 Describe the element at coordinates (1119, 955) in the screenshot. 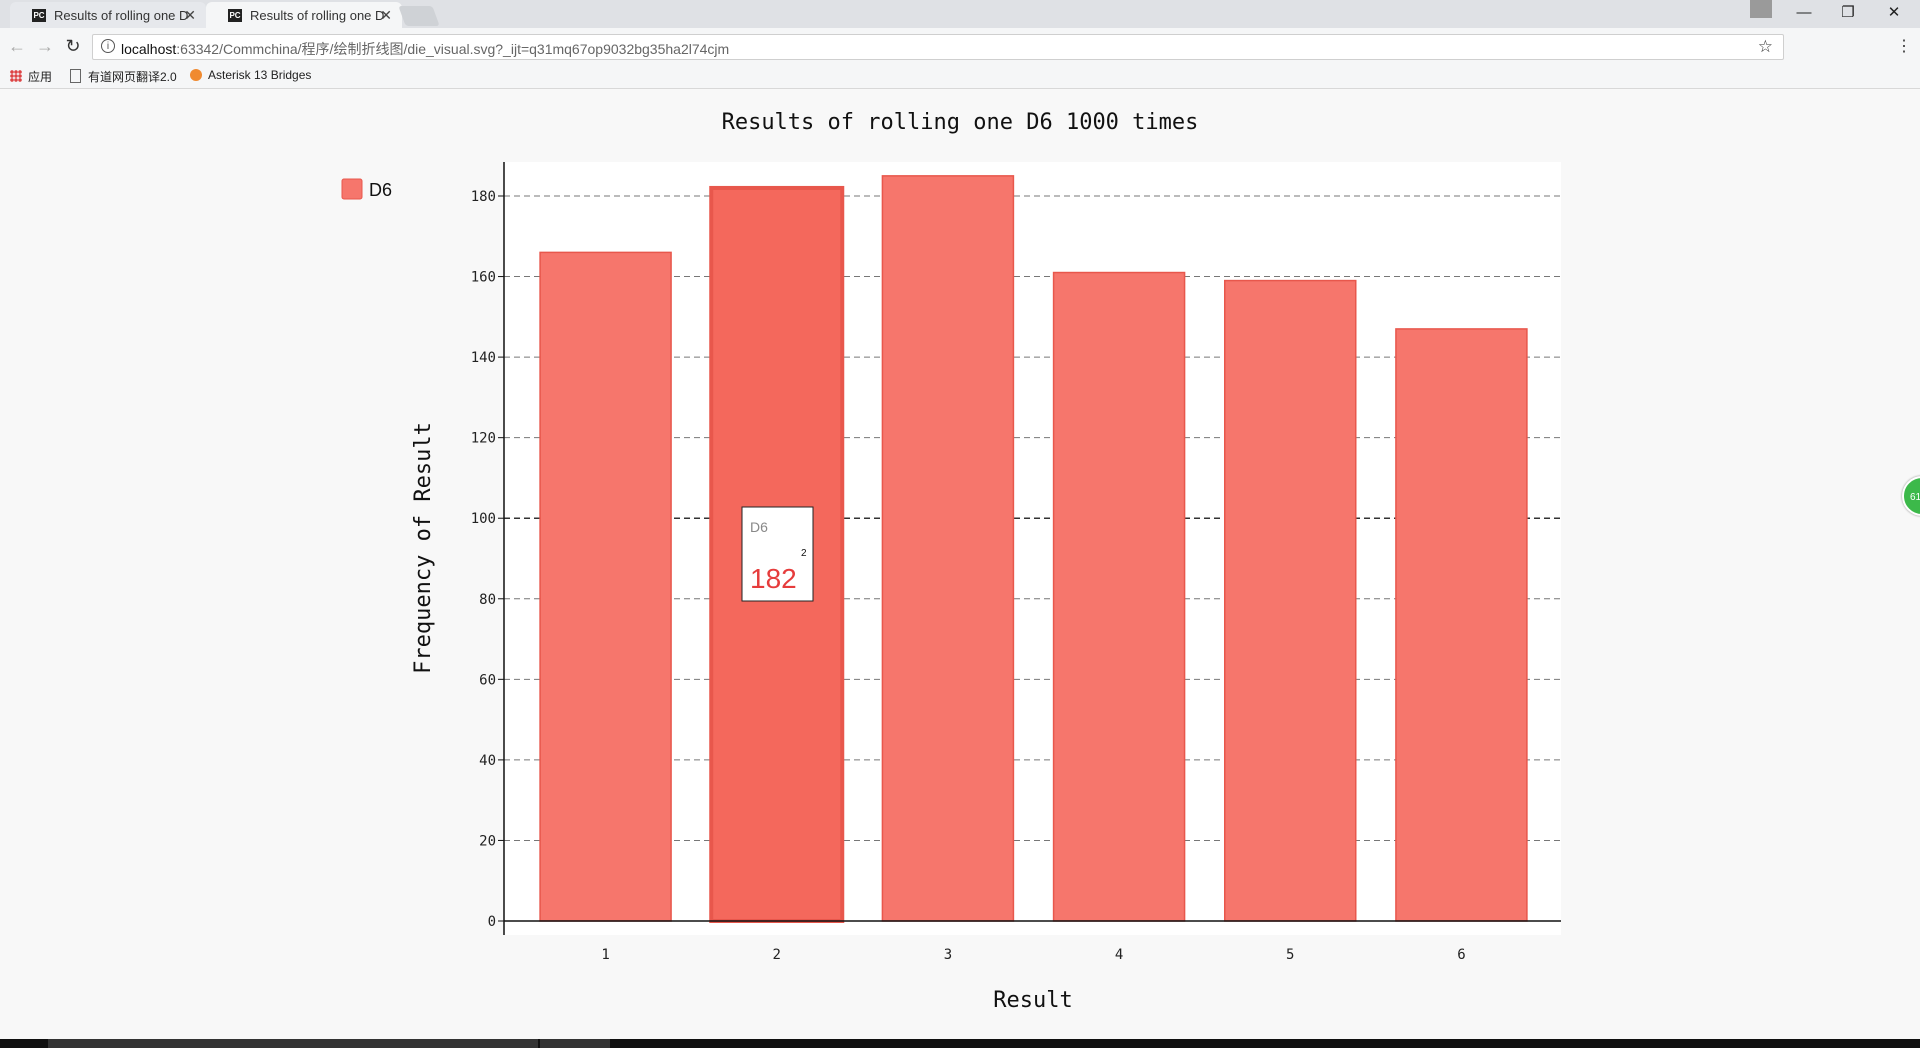

I see `x-tick-label: 4` at that location.